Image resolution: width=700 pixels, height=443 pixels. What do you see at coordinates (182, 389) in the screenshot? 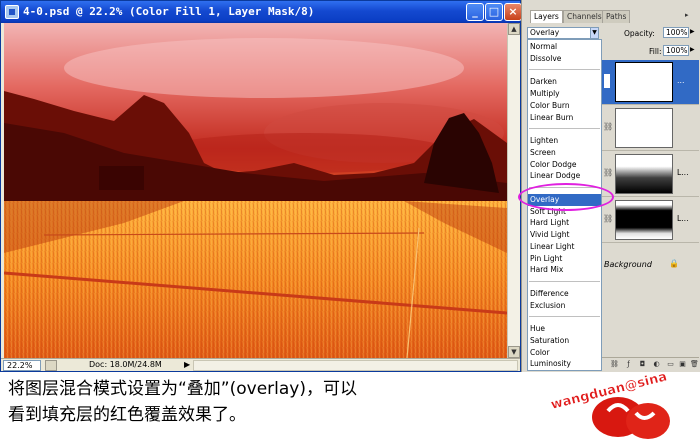
I see `caption-line-1: 将图层混合模式设置为“叠加”(overlay)，可以` at bounding box center [182, 389].